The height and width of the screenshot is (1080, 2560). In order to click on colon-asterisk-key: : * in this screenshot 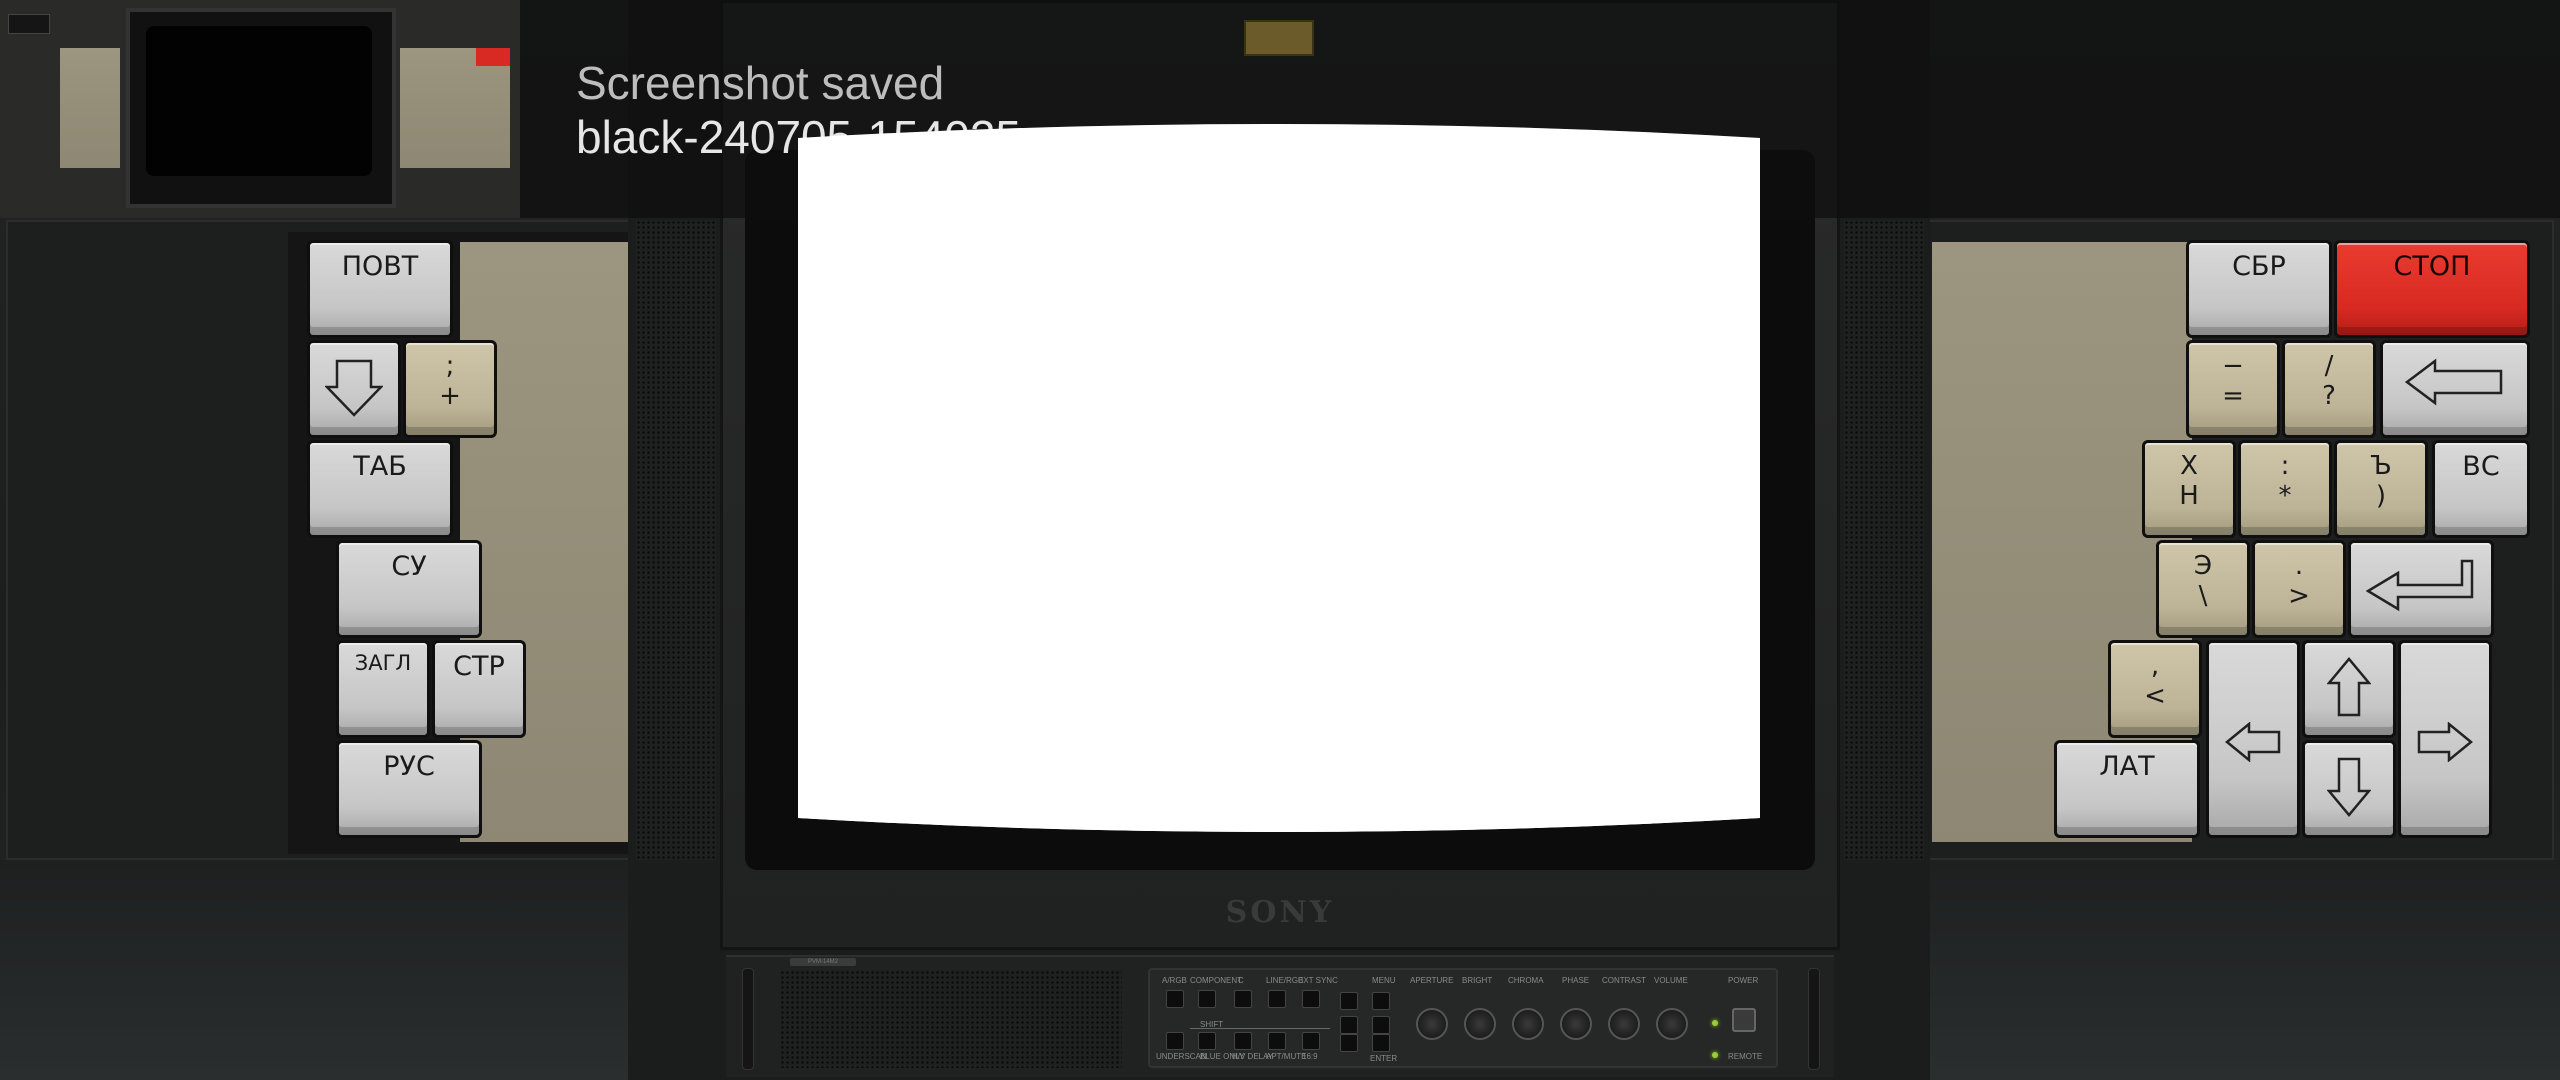, I will do `click(2285, 489)`.